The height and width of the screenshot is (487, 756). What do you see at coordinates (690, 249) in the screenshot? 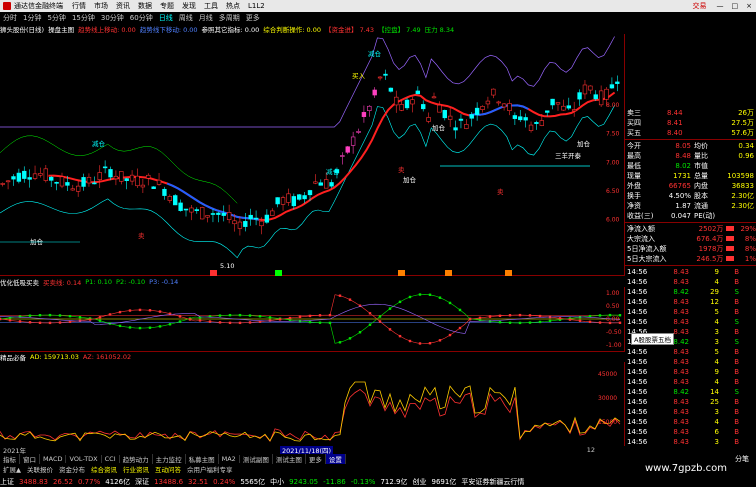
I see `flow-row: 5日净流入额 1978万 8%` at bounding box center [690, 249].